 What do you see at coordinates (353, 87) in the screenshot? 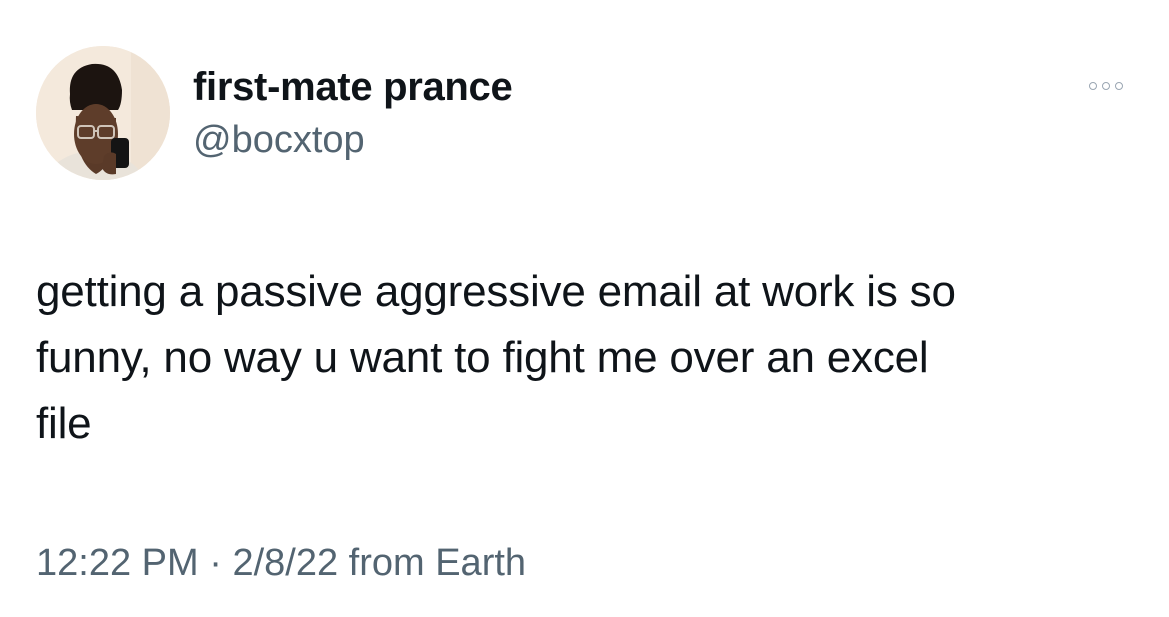
I see `display-name: first-mate prance` at bounding box center [353, 87].